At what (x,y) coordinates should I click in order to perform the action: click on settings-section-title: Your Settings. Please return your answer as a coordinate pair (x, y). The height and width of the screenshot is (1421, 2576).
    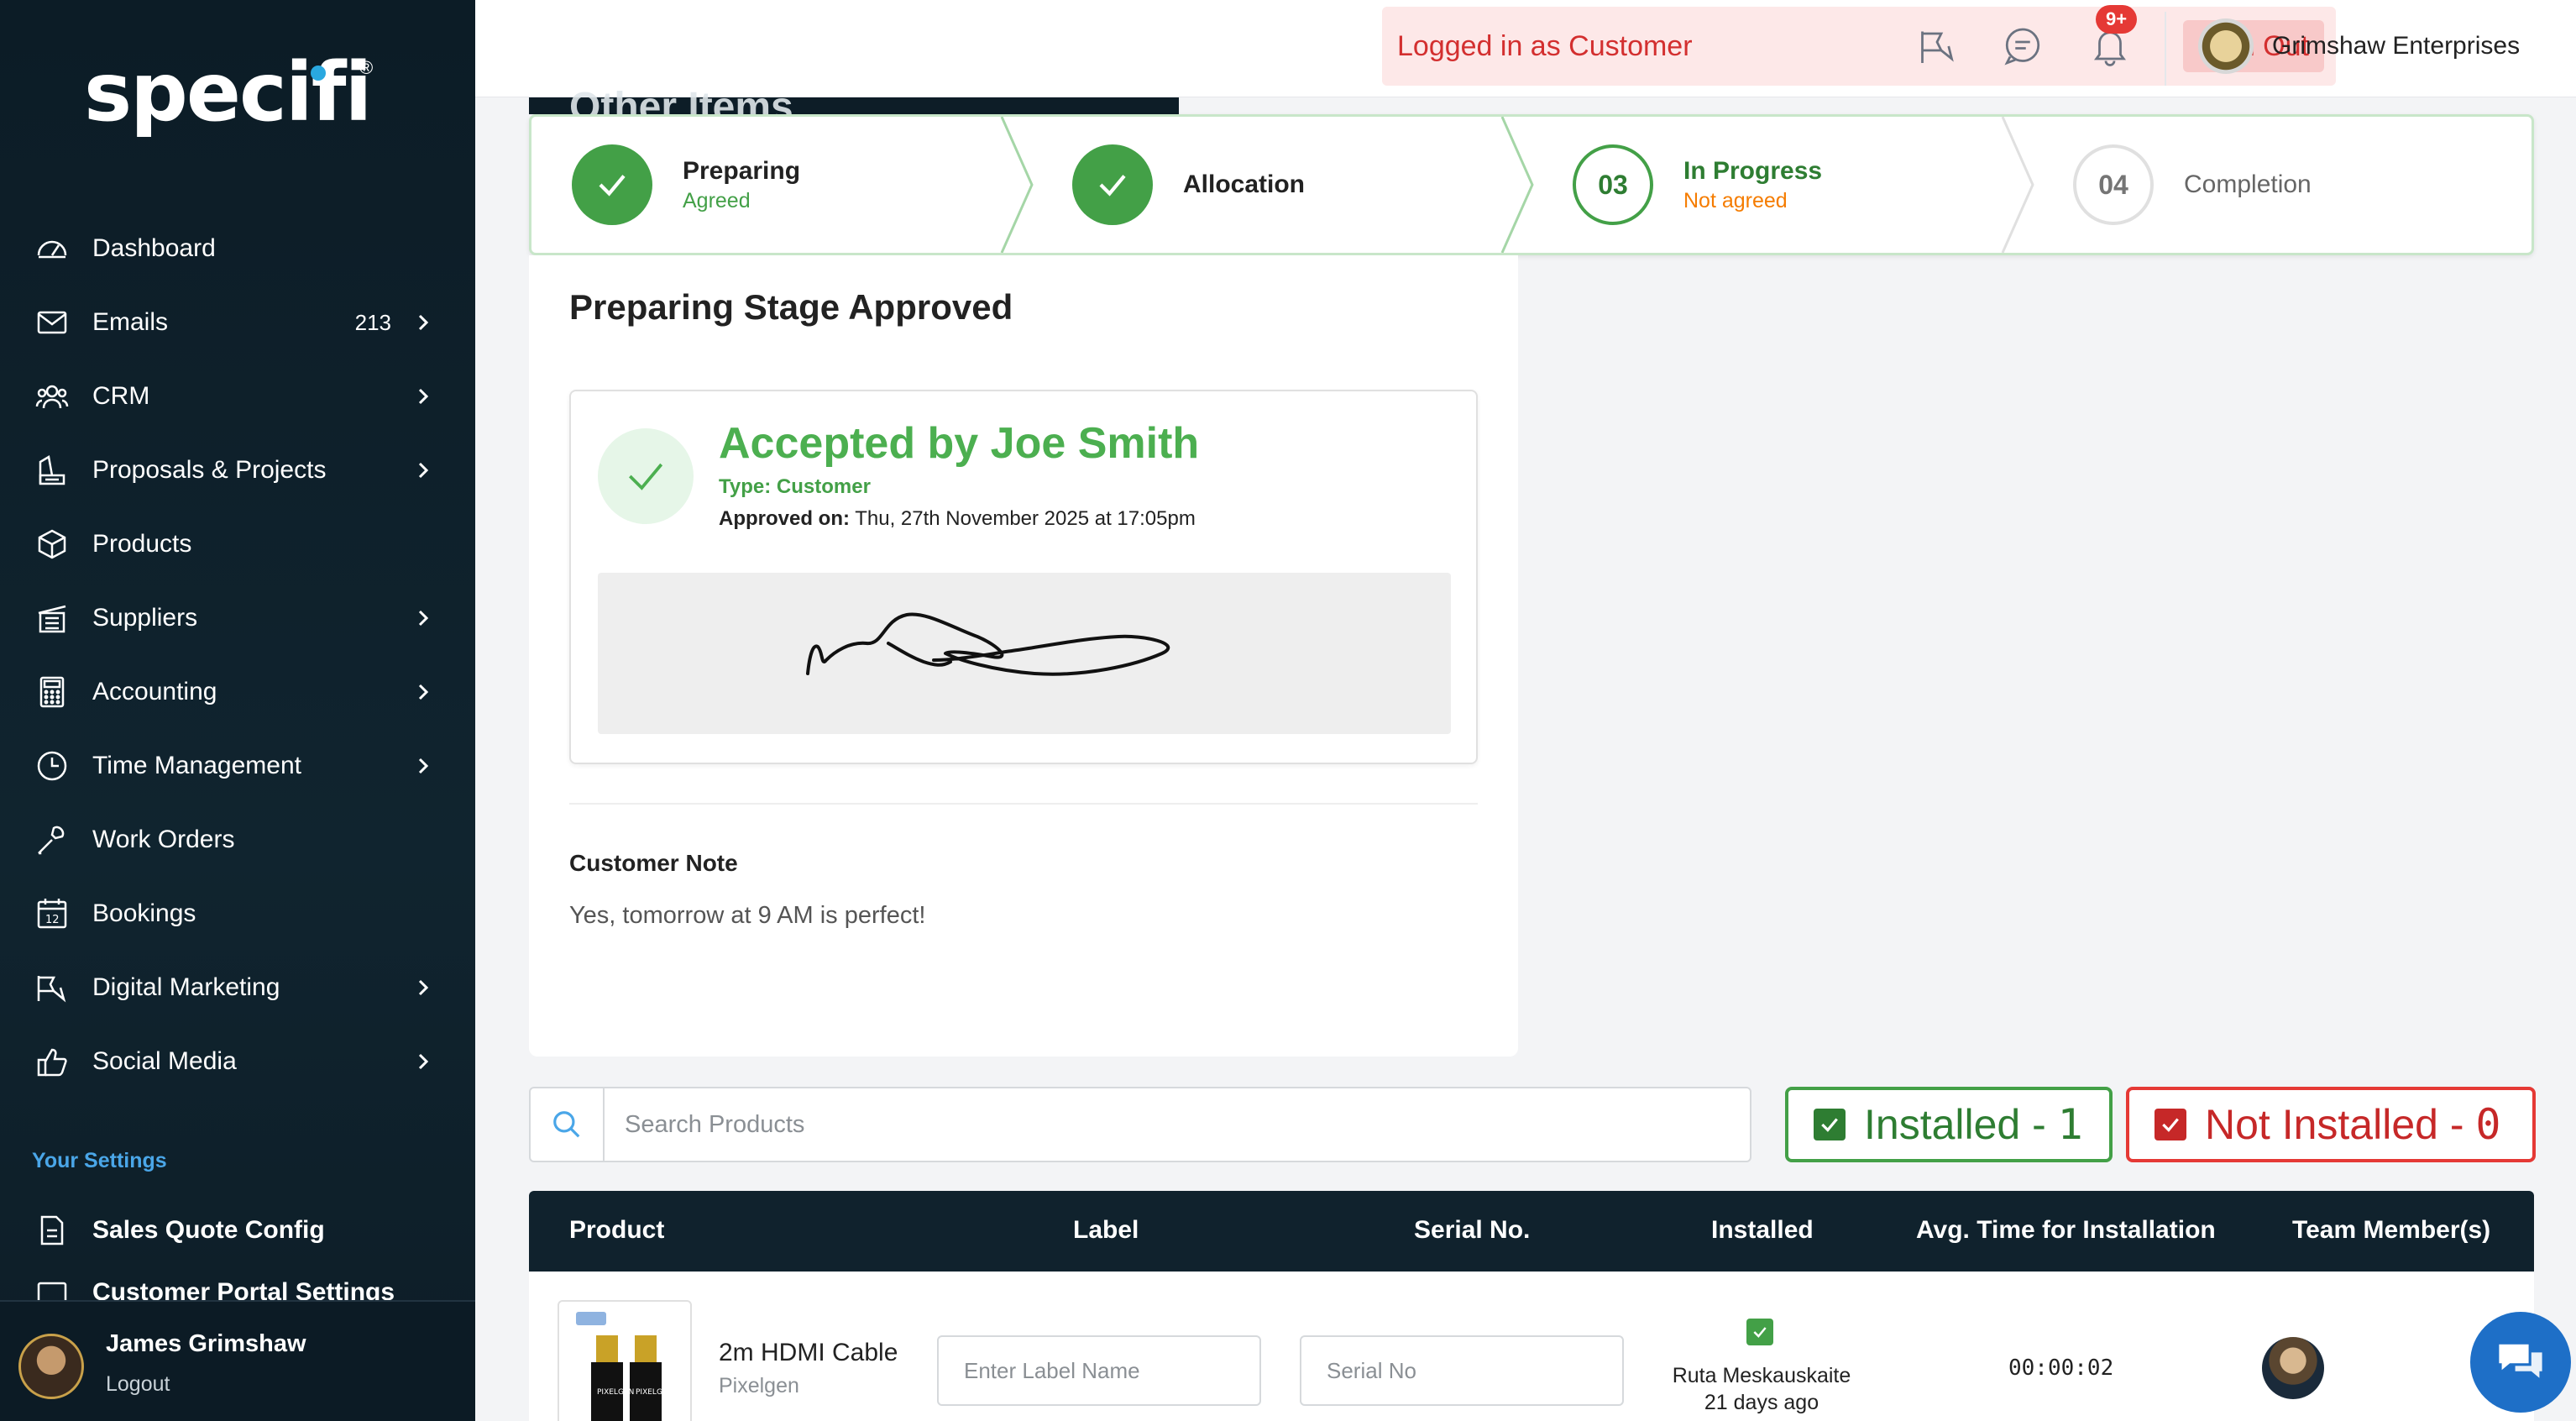
    Looking at the image, I should click on (99, 1160).